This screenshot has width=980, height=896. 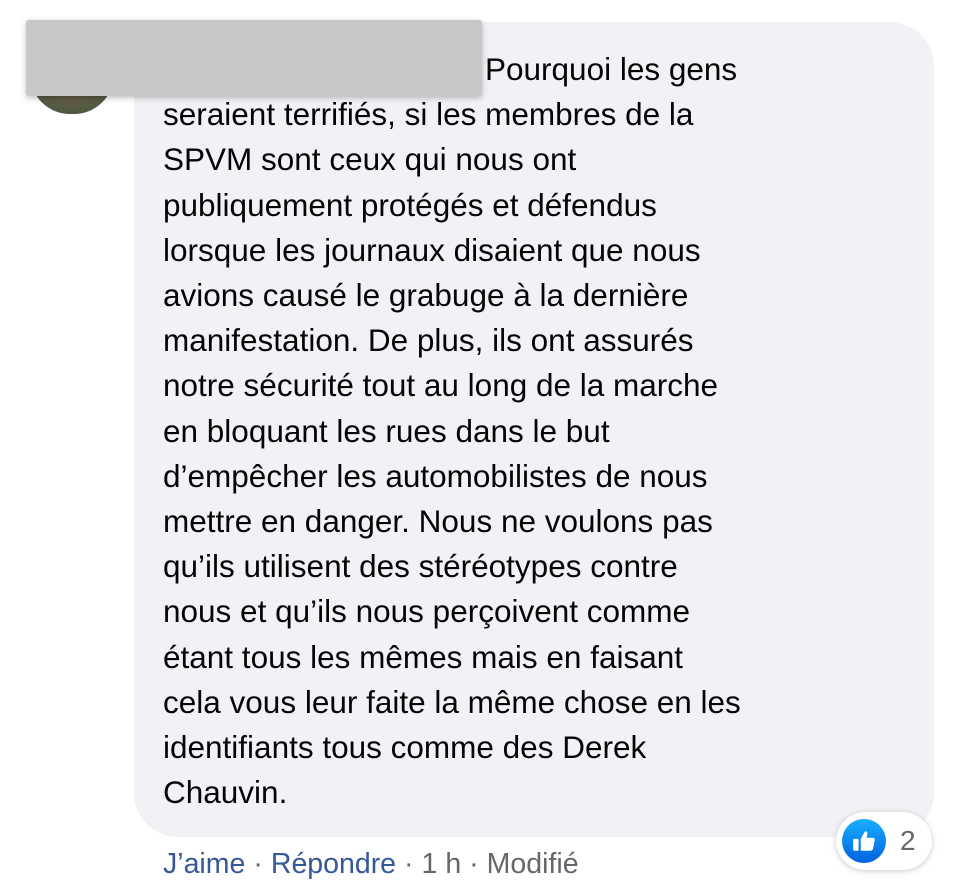 I want to click on reaction-summary: 2, so click(x=884, y=841).